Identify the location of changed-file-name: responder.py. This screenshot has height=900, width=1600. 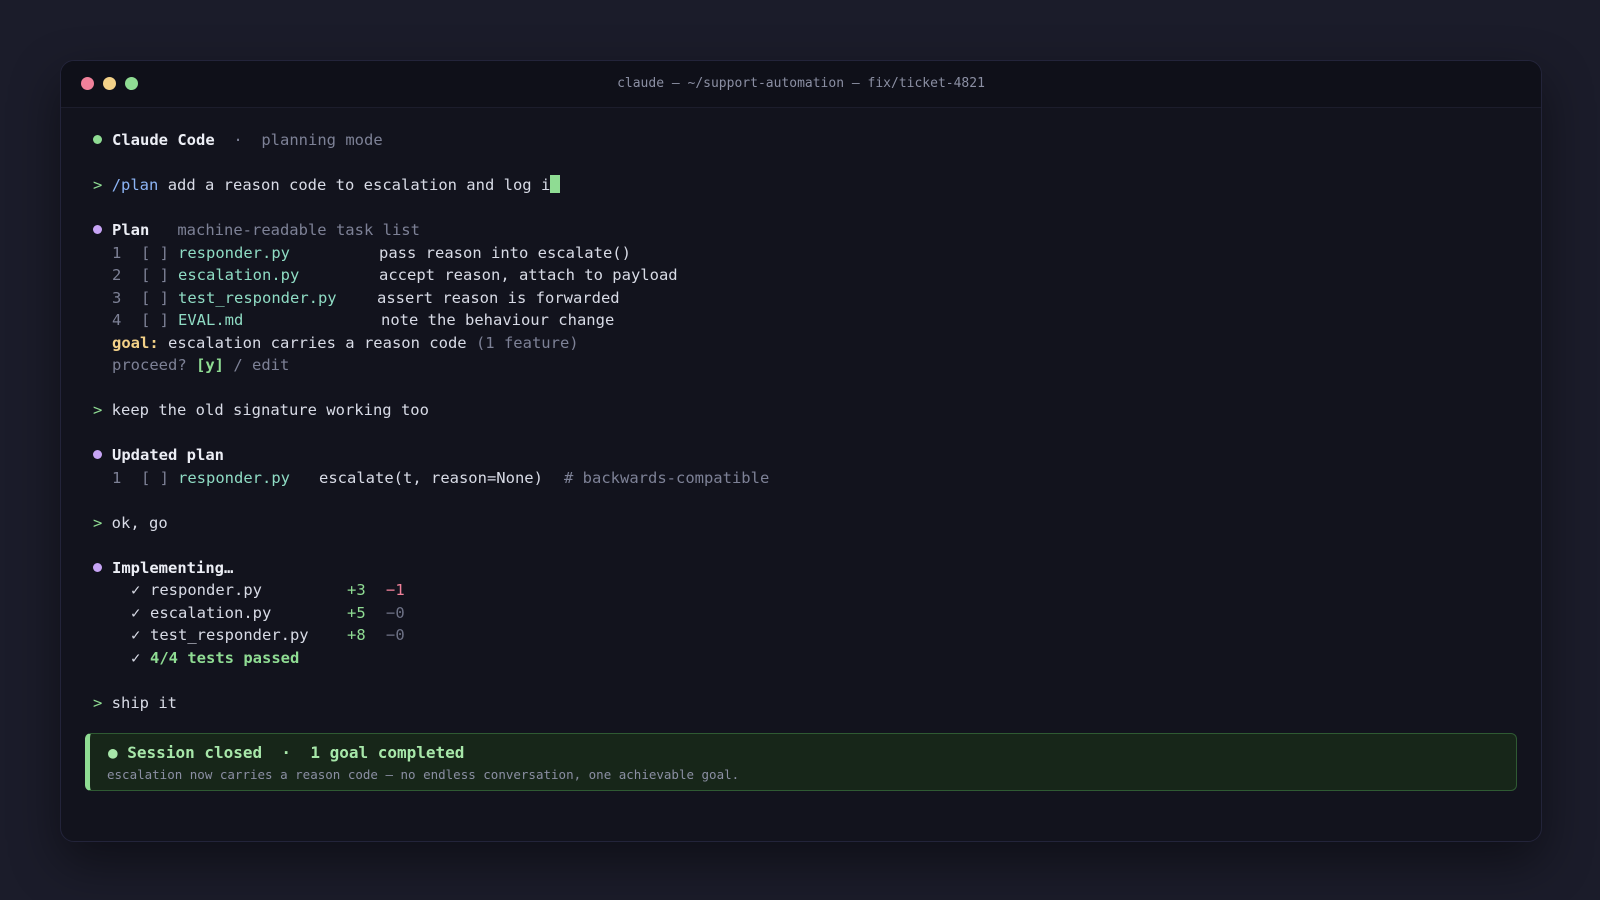
(206, 590).